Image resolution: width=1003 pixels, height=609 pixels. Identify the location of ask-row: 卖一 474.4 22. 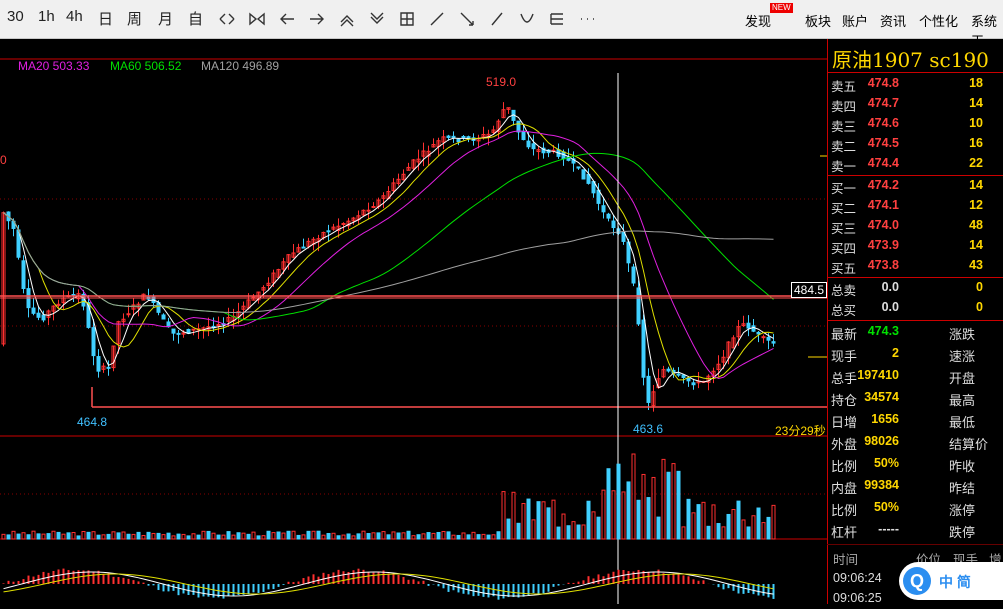
(915, 164).